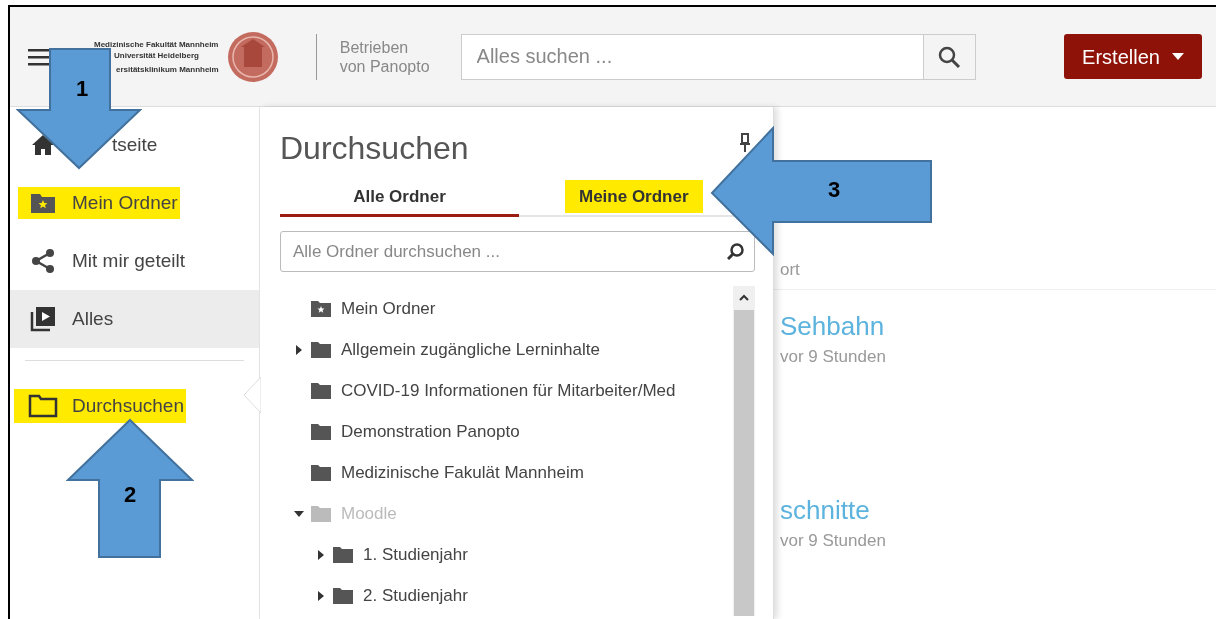 Image resolution: width=1216 pixels, height=619 pixels. Describe the element at coordinates (415, 554) in the screenshot. I see `folder-name: 1. Studienjahr` at that location.